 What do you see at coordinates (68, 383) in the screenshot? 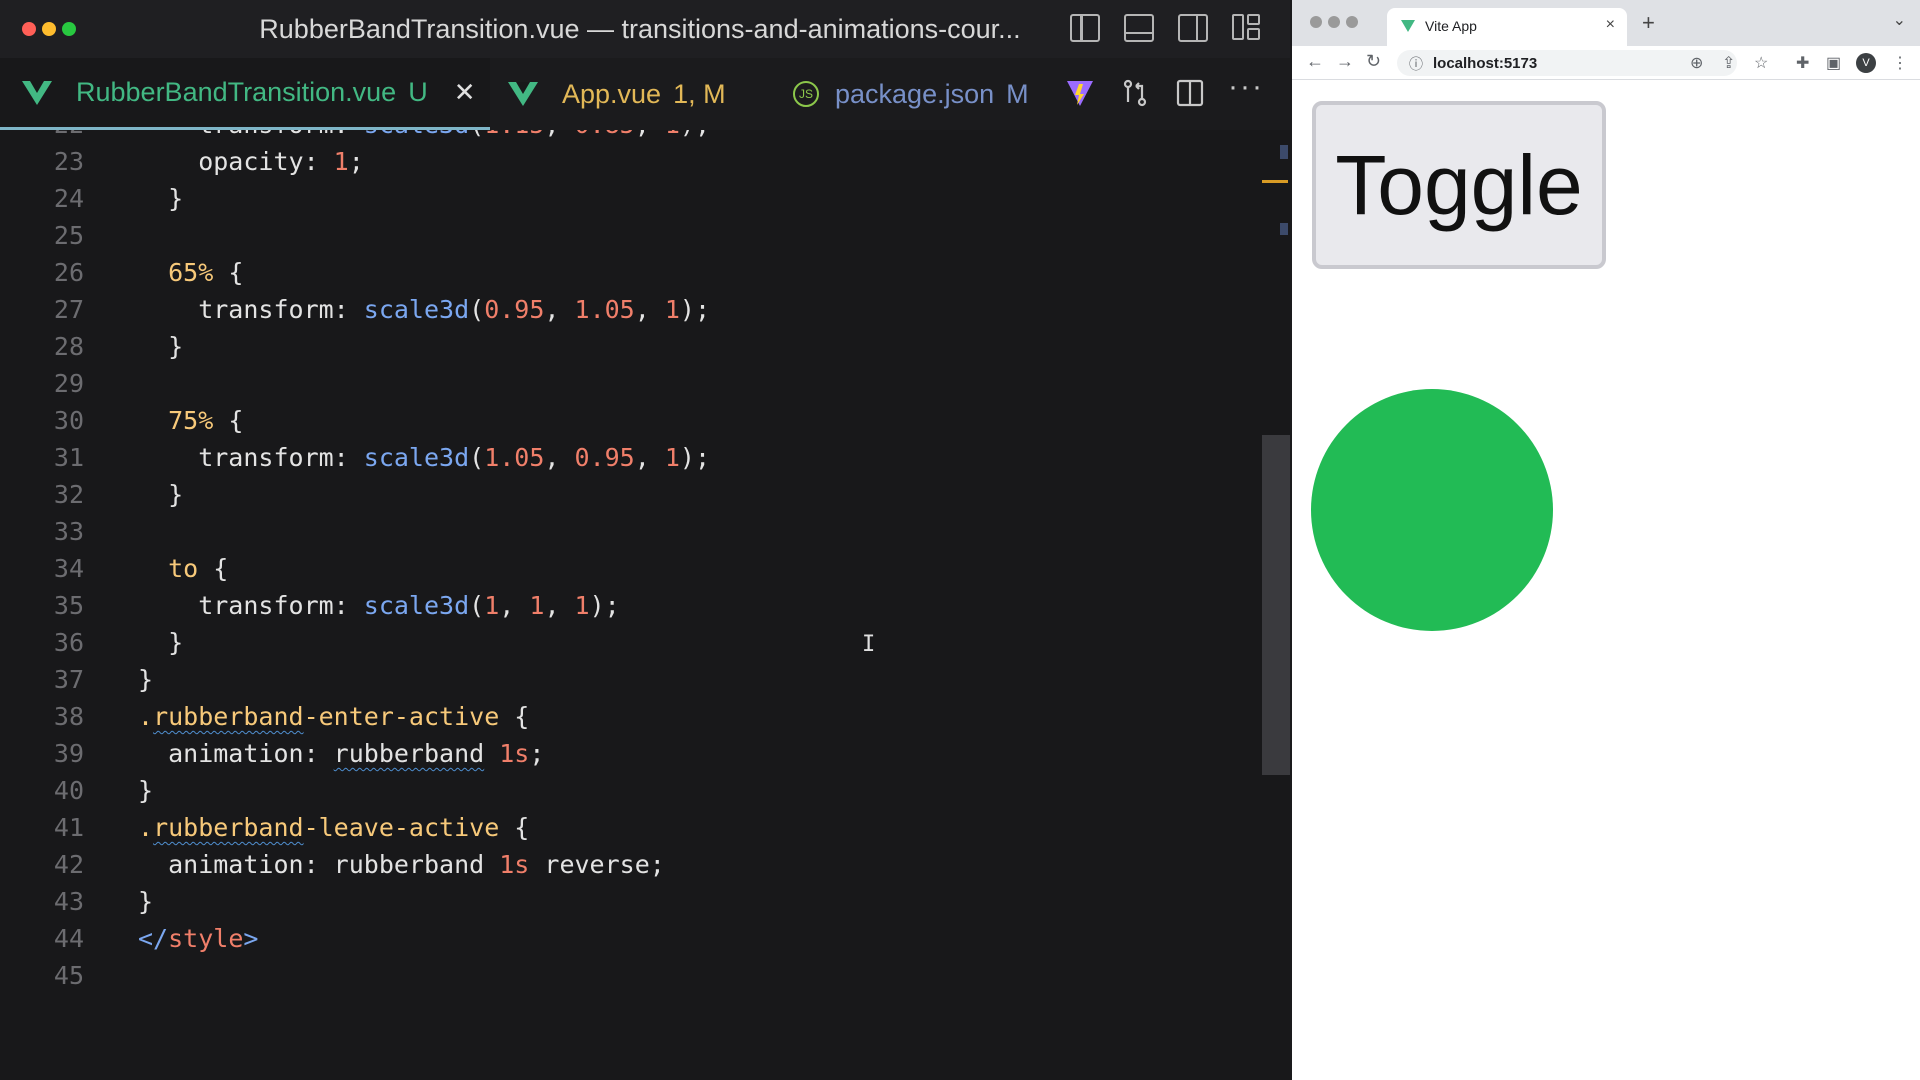
I see `code-line: 29` at bounding box center [68, 383].